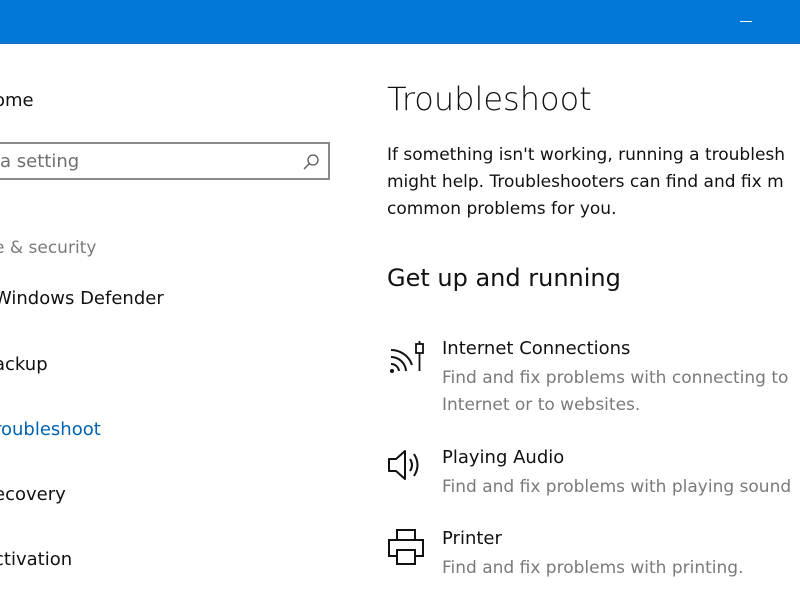 The image size is (800, 600). Describe the element at coordinates (400, 22) in the screenshot. I see `title-bar` at that location.